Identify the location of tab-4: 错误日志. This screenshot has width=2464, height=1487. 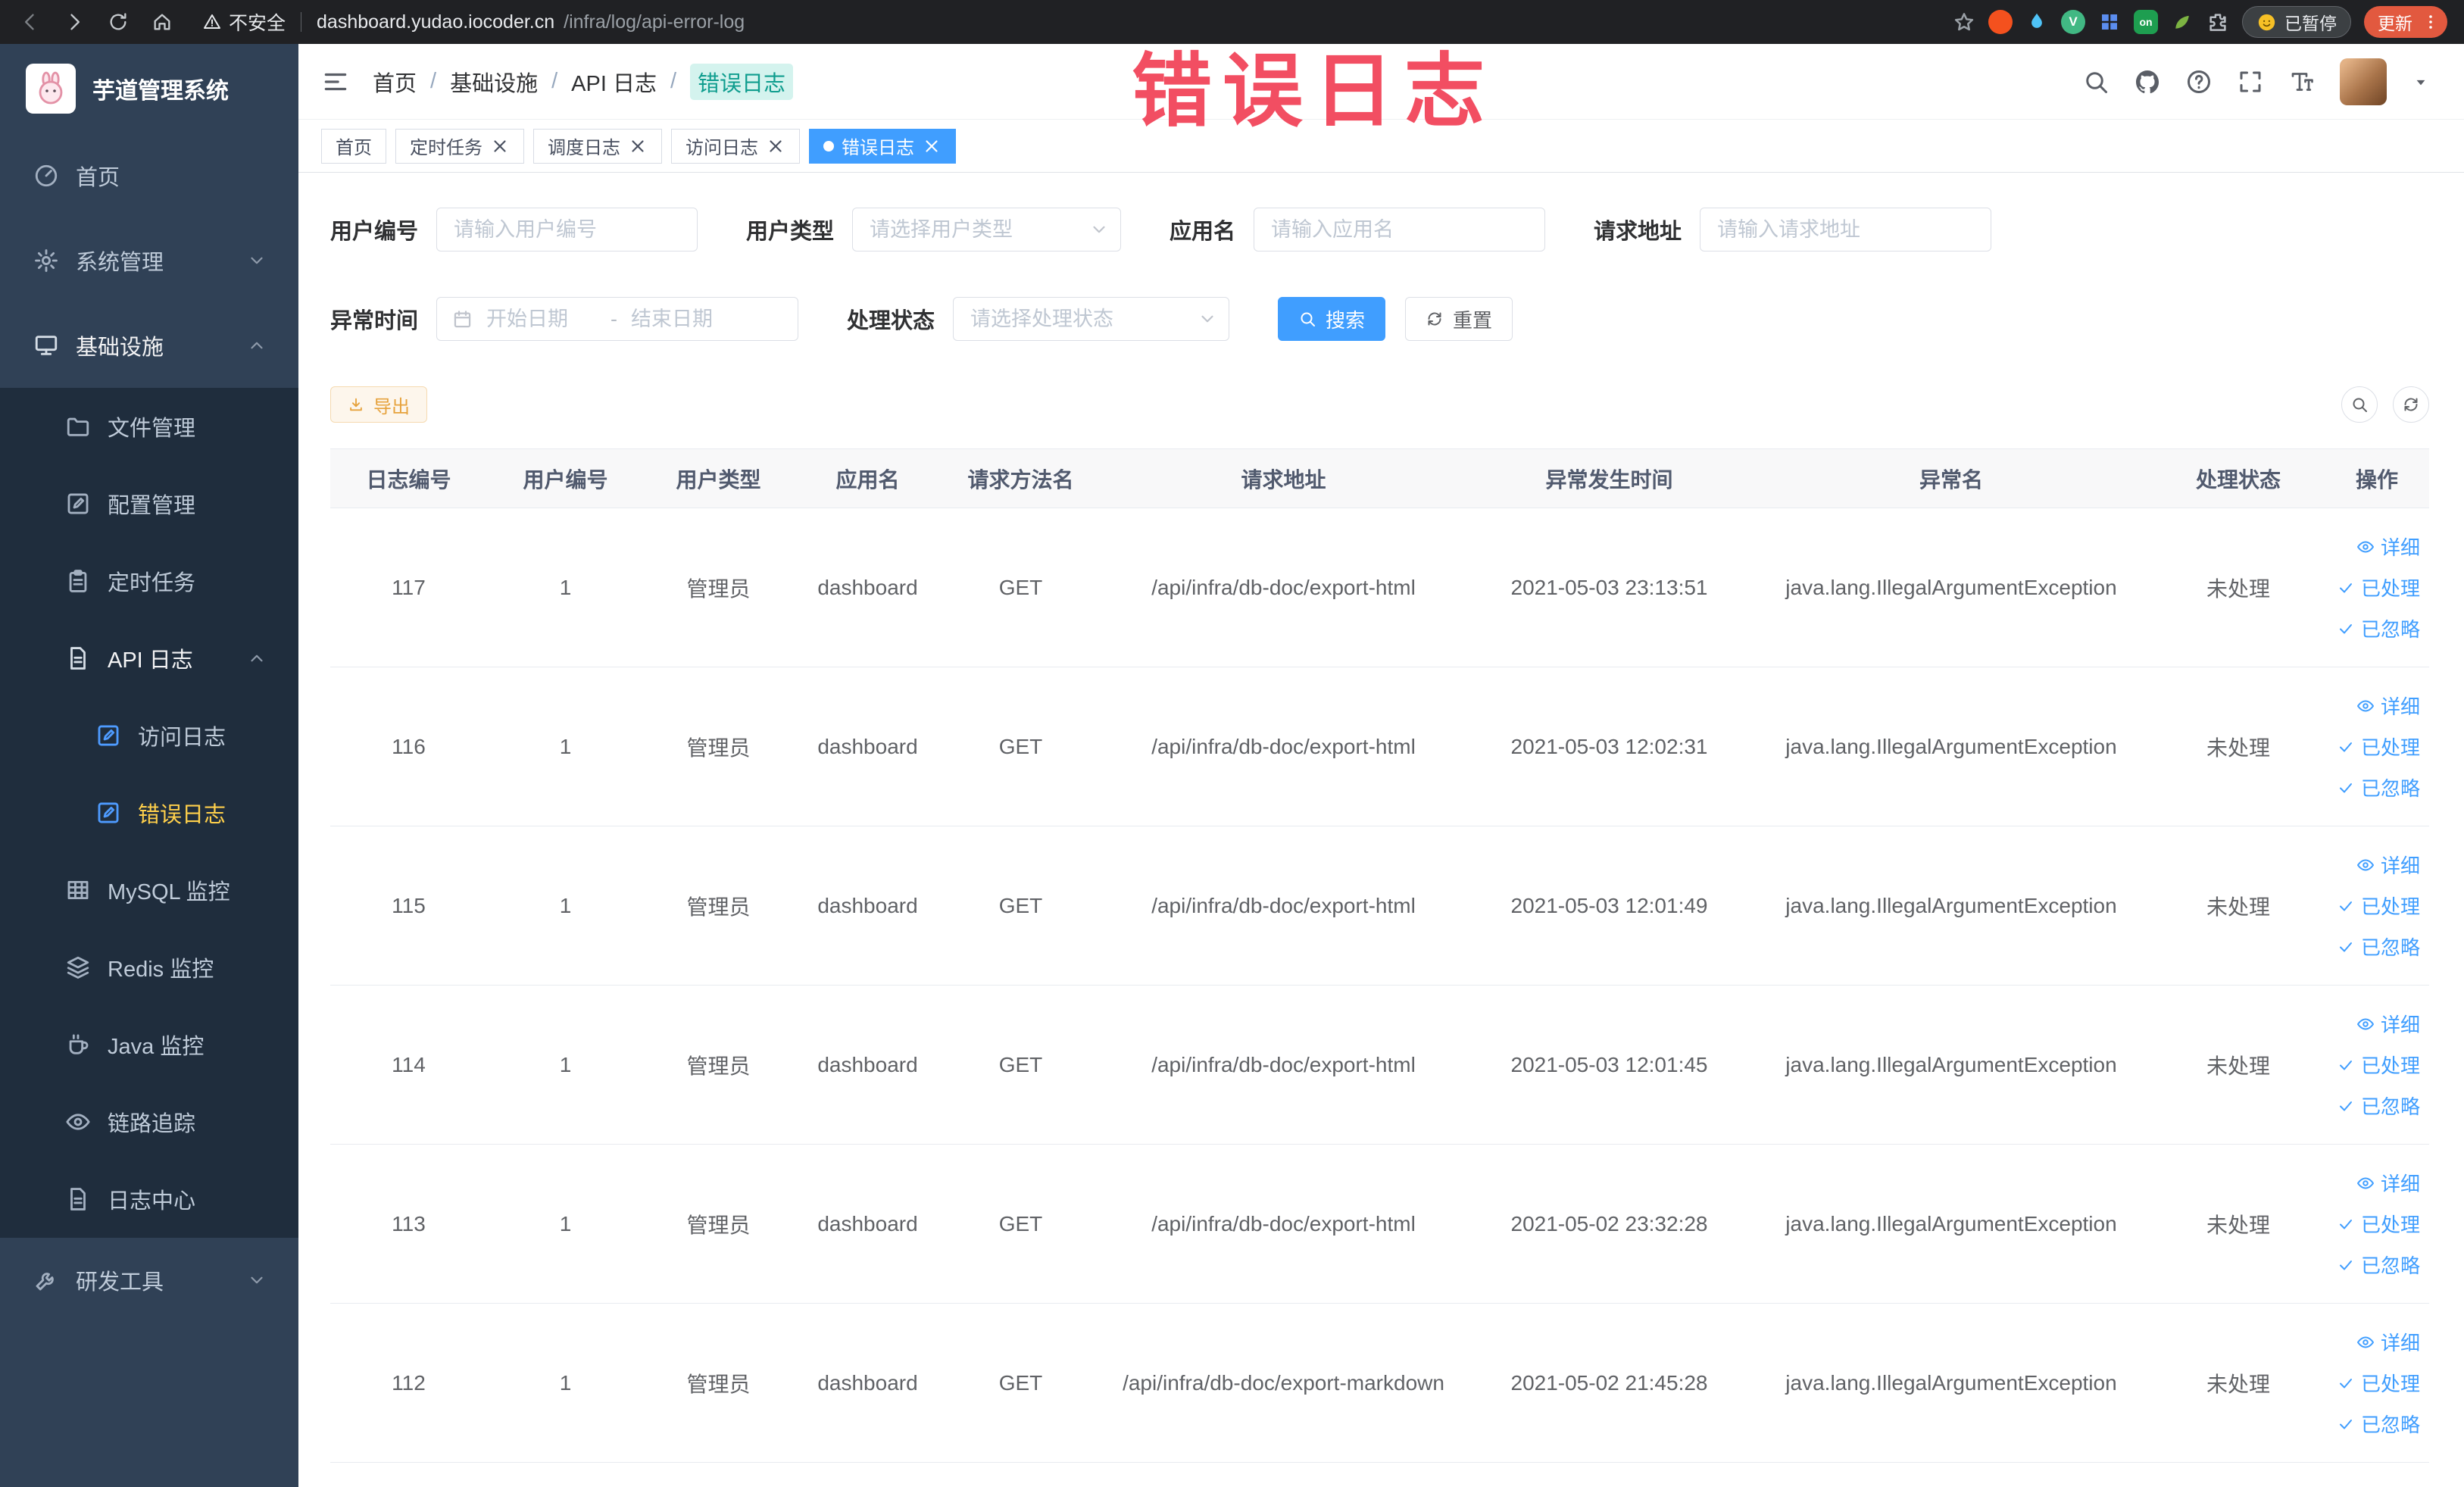
(882, 146).